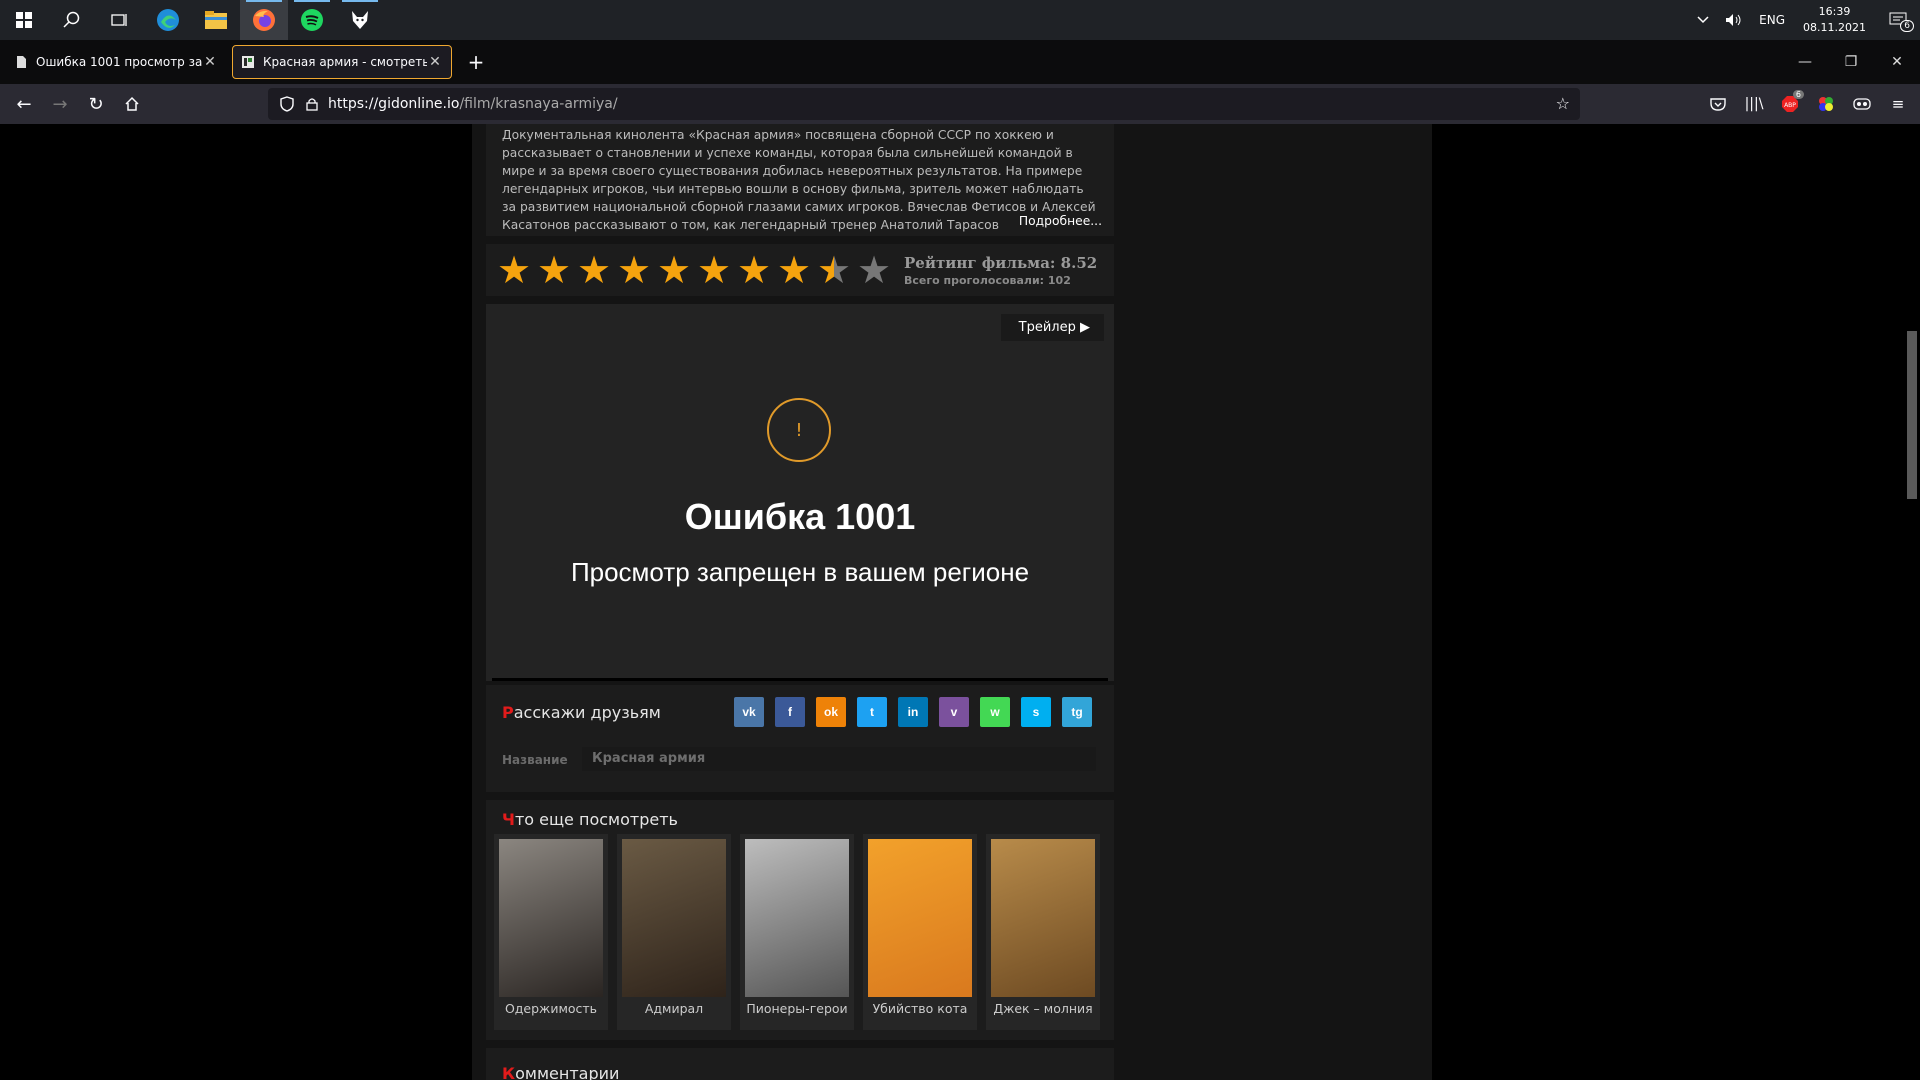 This screenshot has width=1920, height=1080. What do you see at coordinates (1898, 20) in the screenshot?
I see `notification-center-button: 6` at bounding box center [1898, 20].